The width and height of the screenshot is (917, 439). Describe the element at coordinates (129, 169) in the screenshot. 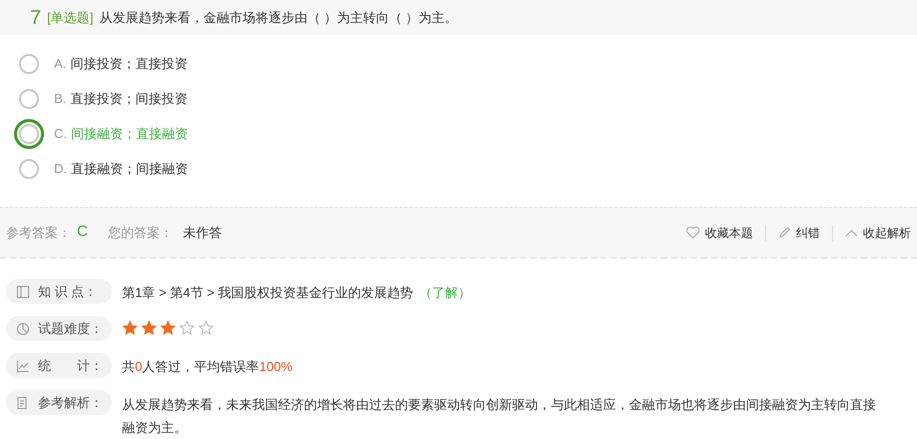

I see `option-text: 直接融资；间接融资` at that location.